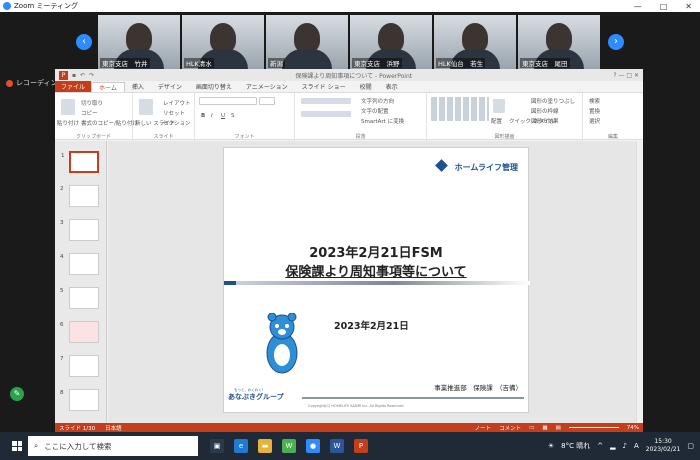  Describe the element at coordinates (337, 446) in the screenshot. I see `word-icon: W` at that location.